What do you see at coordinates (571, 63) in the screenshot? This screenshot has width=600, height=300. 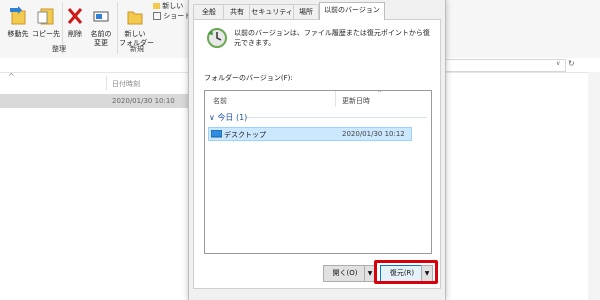 I see `refresh-icon: ↻` at bounding box center [571, 63].